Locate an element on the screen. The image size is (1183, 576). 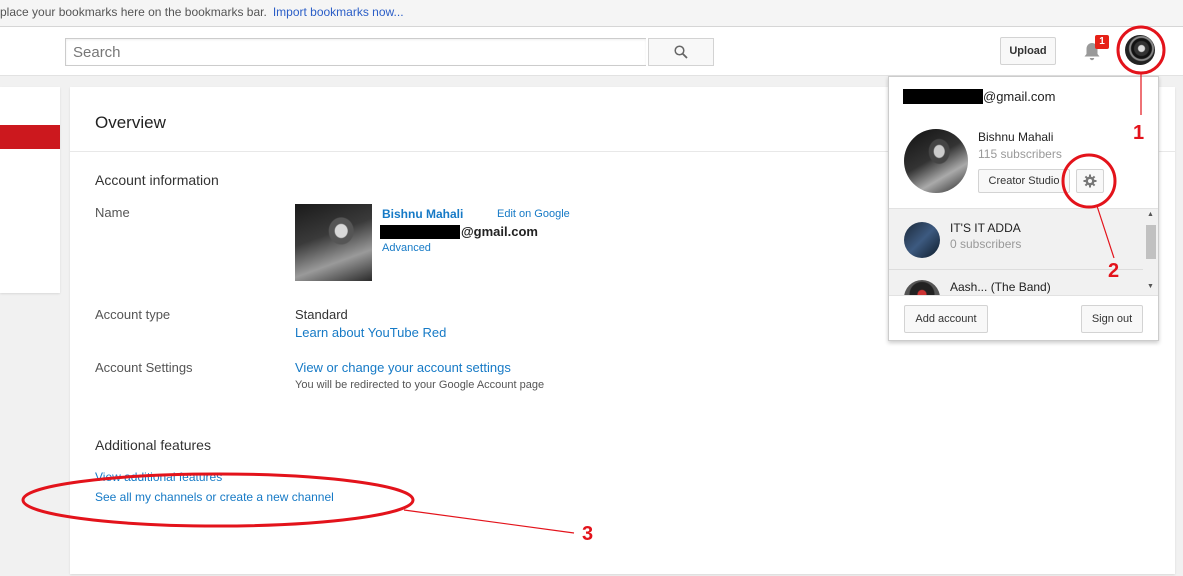
menu-user-name: Bishnu Mahali is located at coordinates (1016, 137).